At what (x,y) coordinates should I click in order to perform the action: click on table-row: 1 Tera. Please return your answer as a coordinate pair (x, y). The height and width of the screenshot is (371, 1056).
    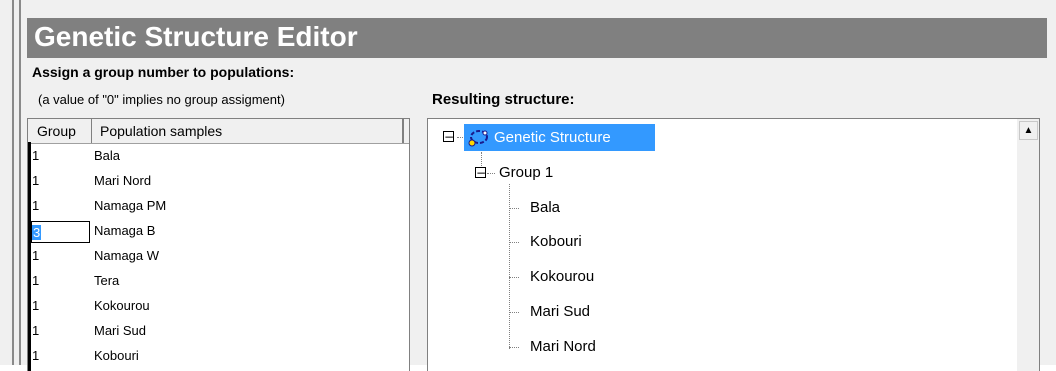
    Looking at the image, I should click on (218, 282).